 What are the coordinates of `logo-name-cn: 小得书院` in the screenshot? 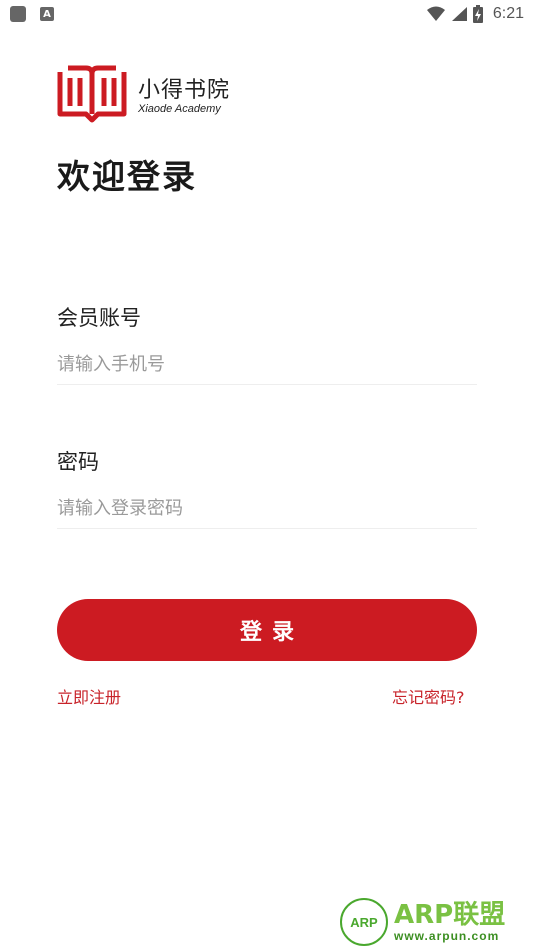 It's located at (184, 90).